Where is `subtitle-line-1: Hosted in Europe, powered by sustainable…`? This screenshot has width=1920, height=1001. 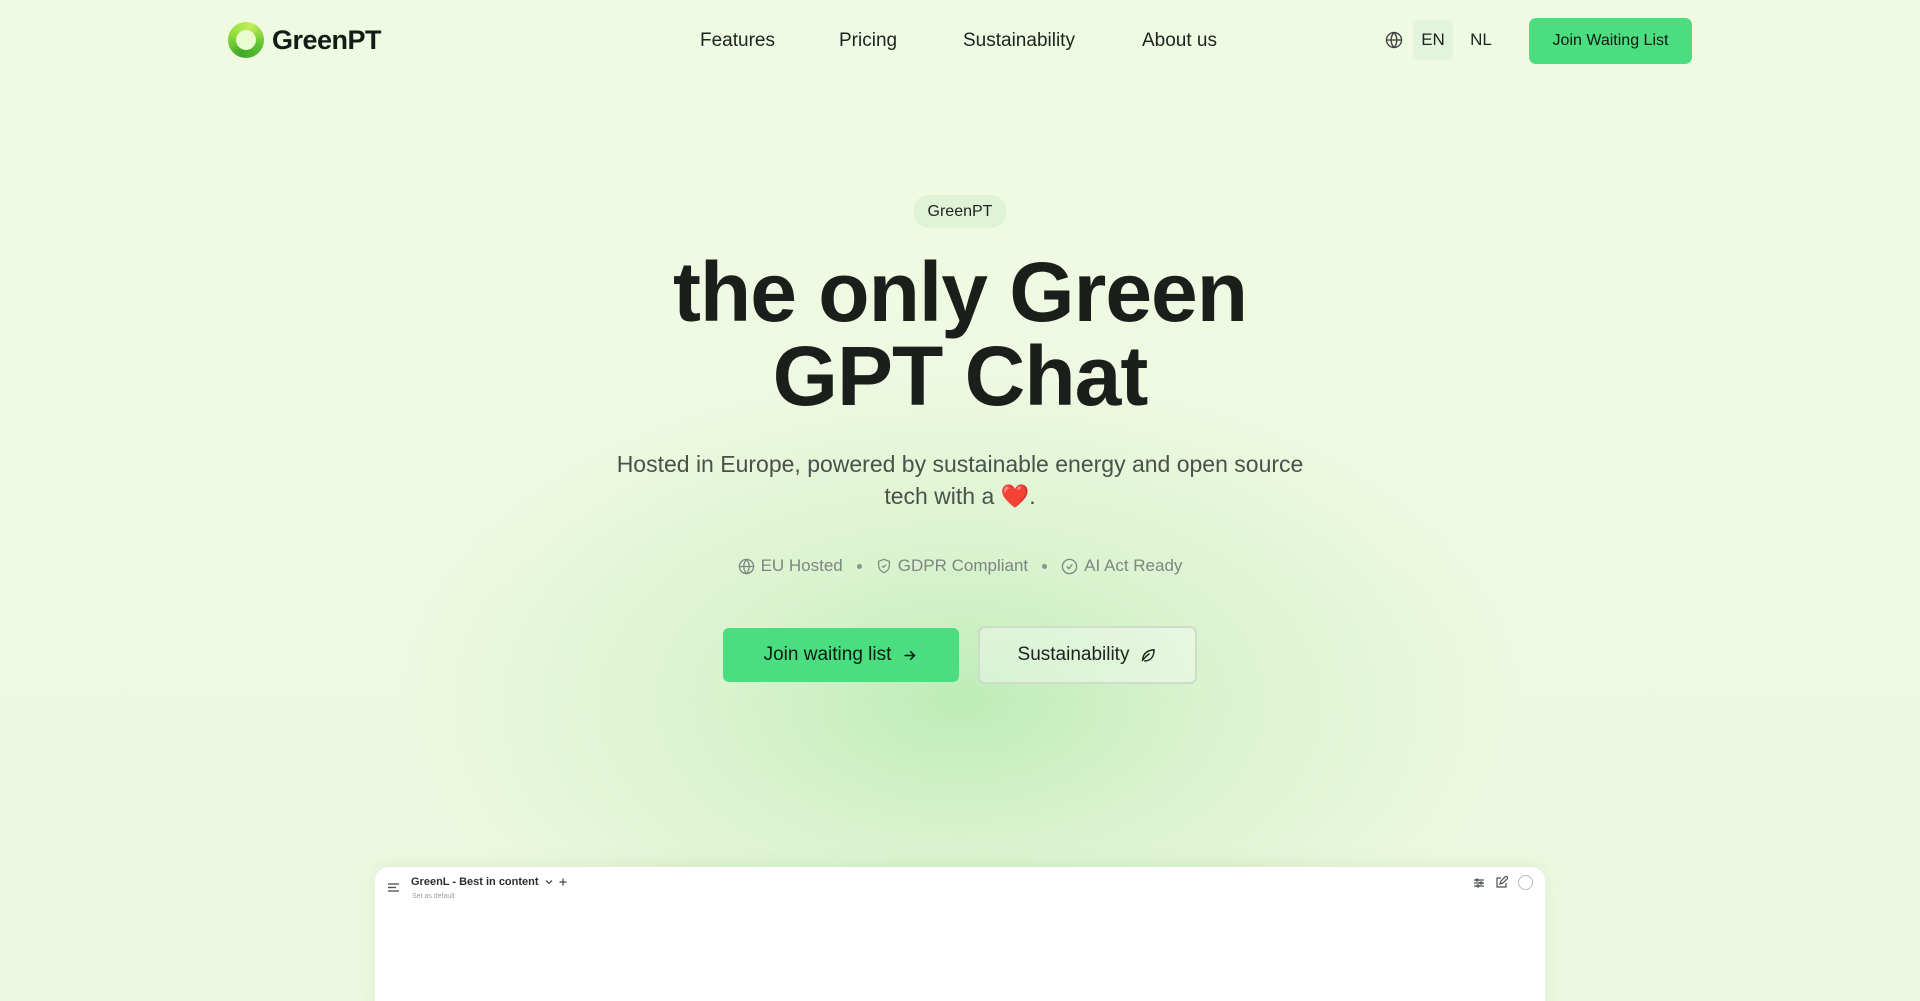 subtitle-line-1: Hosted in Europe, powered by sustainable… is located at coordinates (960, 464).